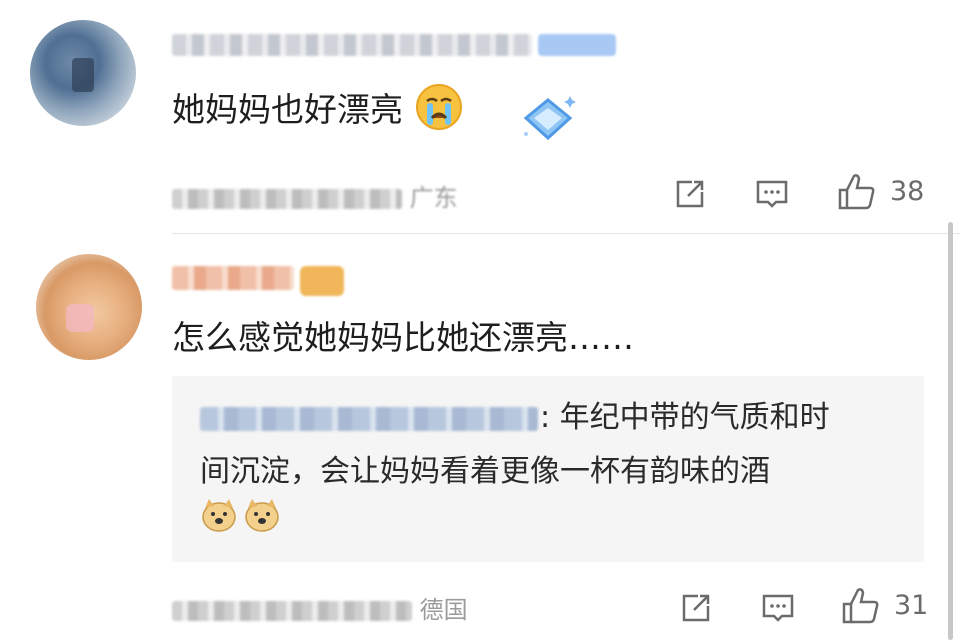 The width and height of the screenshot is (960, 640). I want to click on comment-meta: 德国, so click(320, 607).